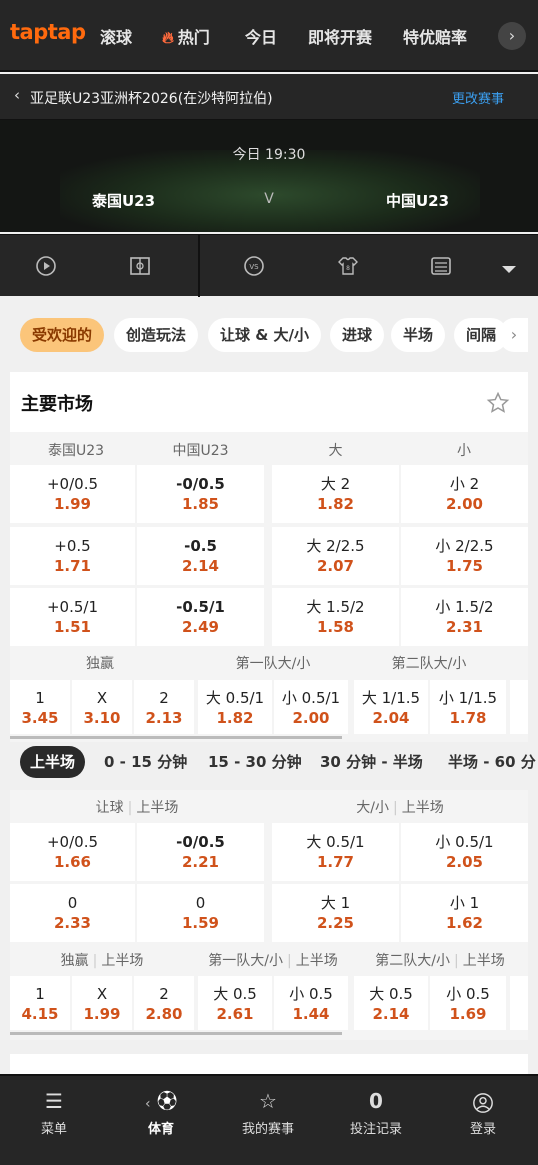  What do you see at coordinates (468, 707) in the screenshot?
I see `odds-cell: 小 1/1.5 1.78` at bounding box center [468, 707].